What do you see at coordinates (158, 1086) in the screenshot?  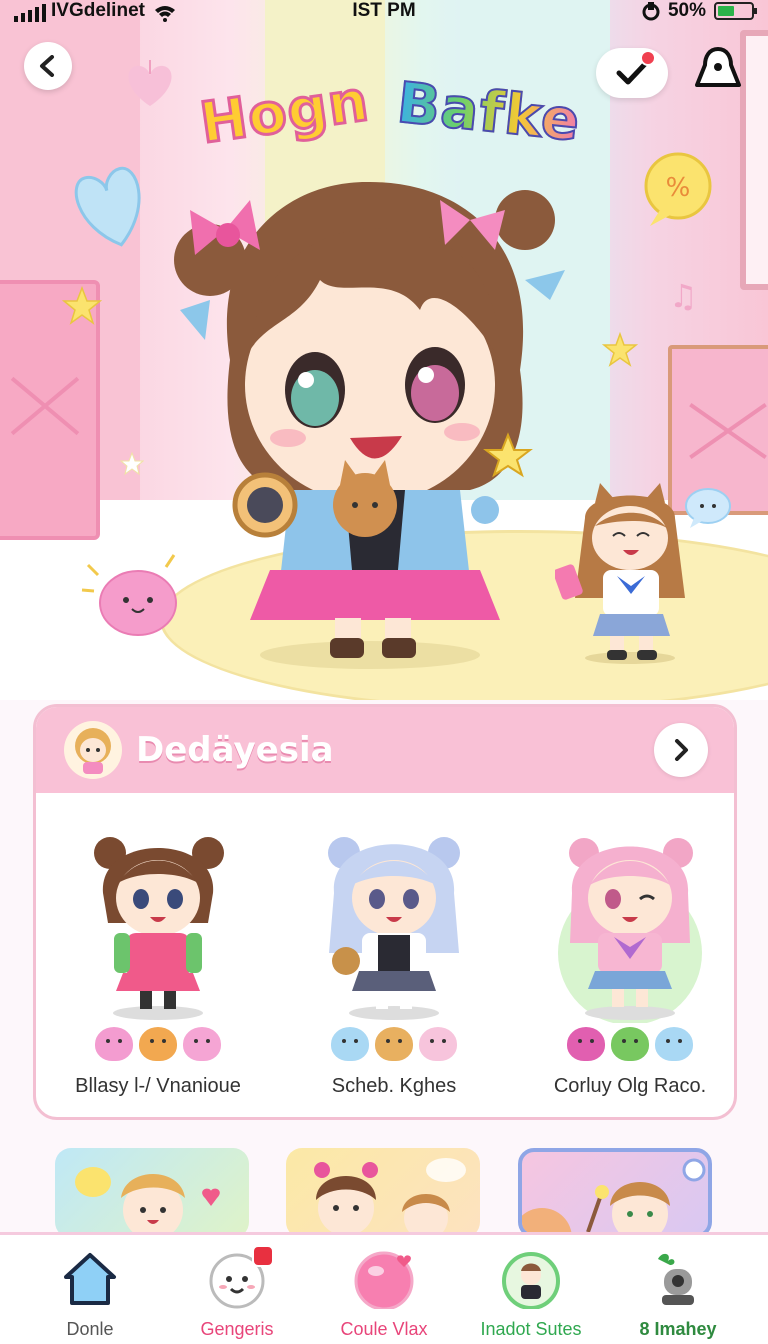 I see `character-name: Bllasy l-/ Vnaniоue` at bounding box center [158, 1086].